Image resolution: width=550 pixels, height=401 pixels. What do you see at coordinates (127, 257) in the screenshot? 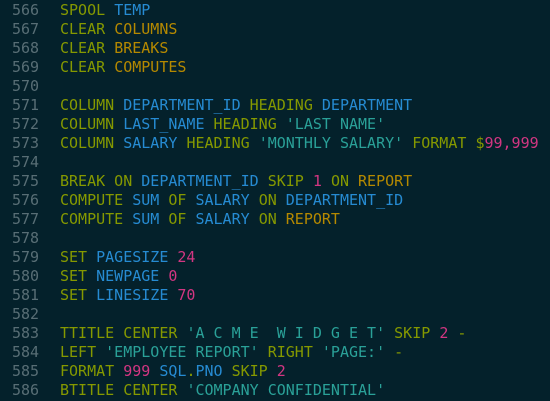
I see `line-code: SET PAGESIZE 24` at bounding box center [127, 257].